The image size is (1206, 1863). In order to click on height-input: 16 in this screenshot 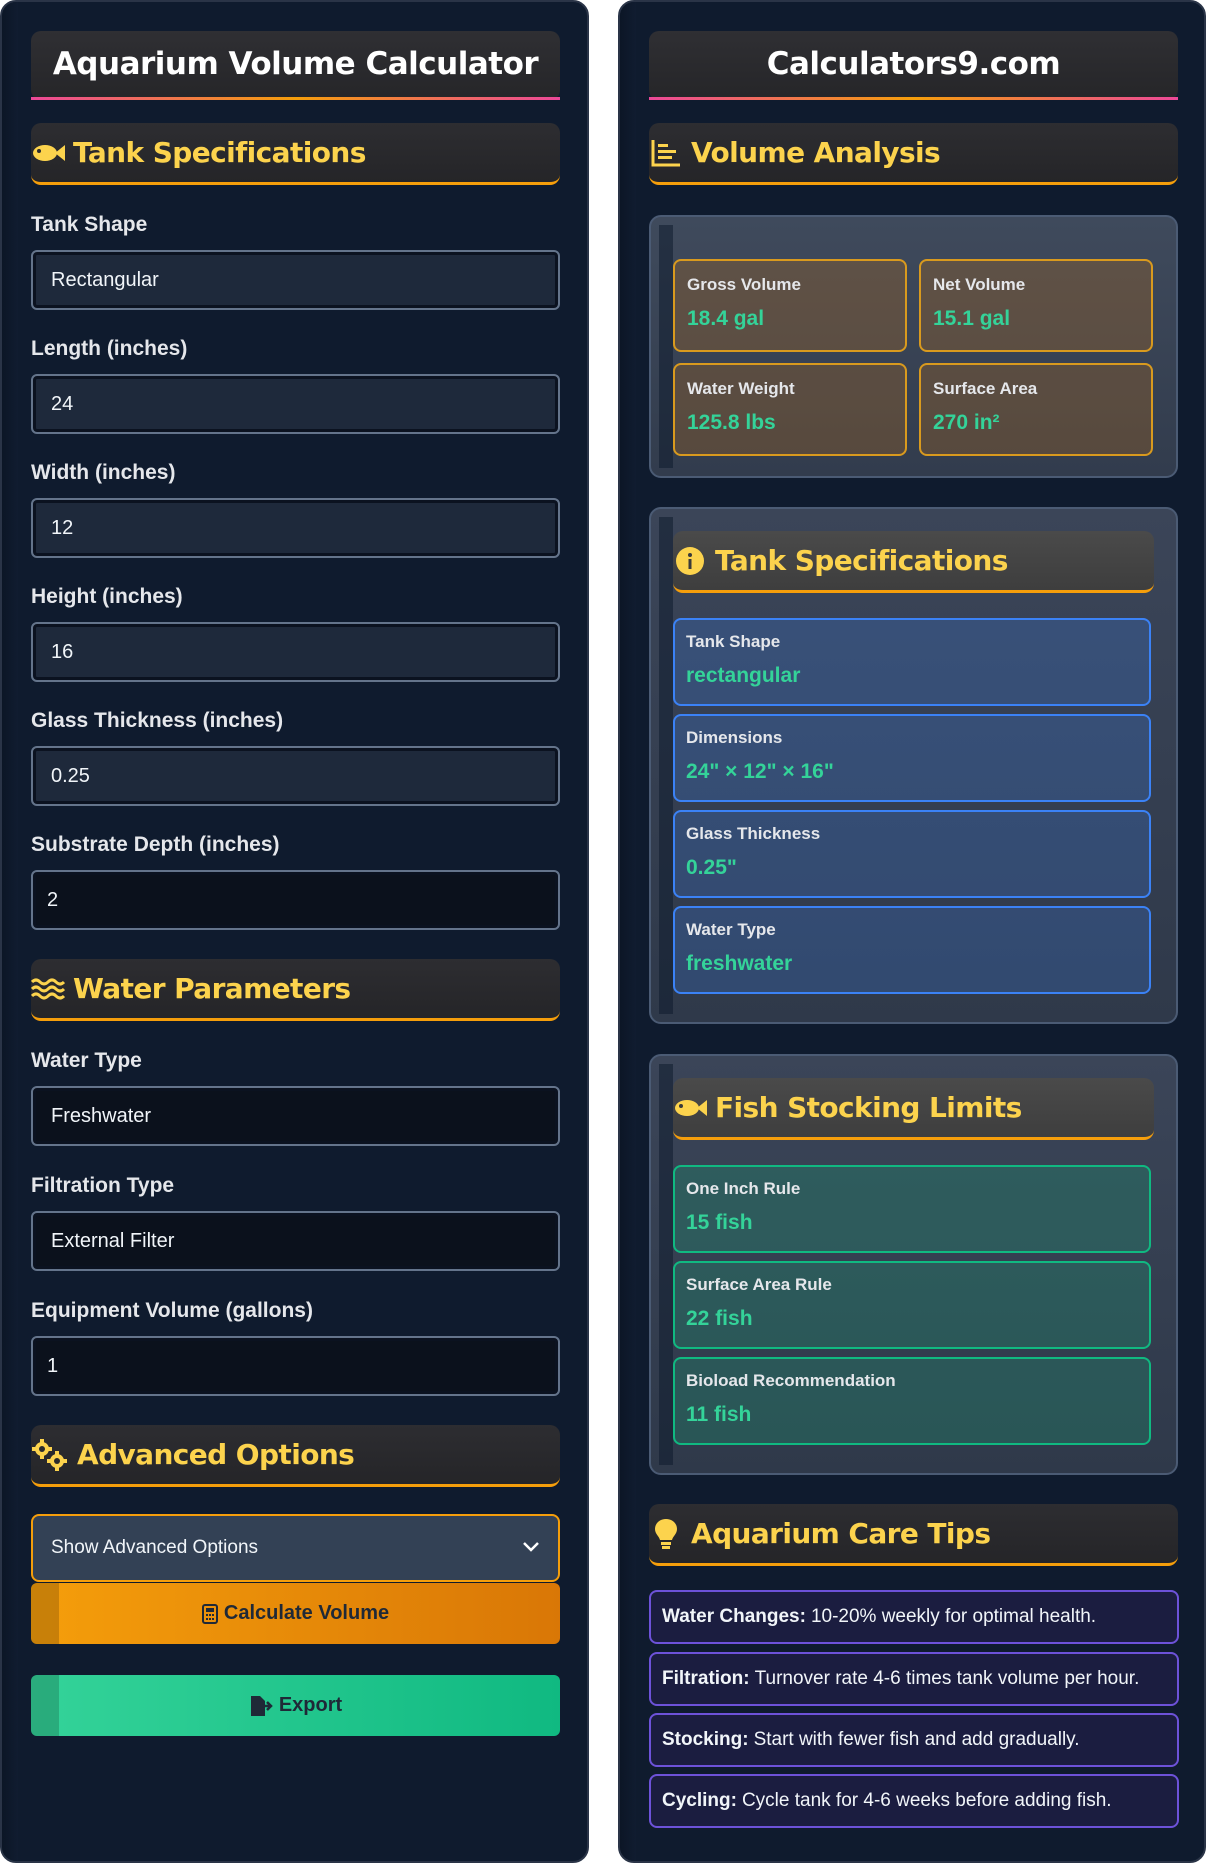, I will do `click(295, 652)`.